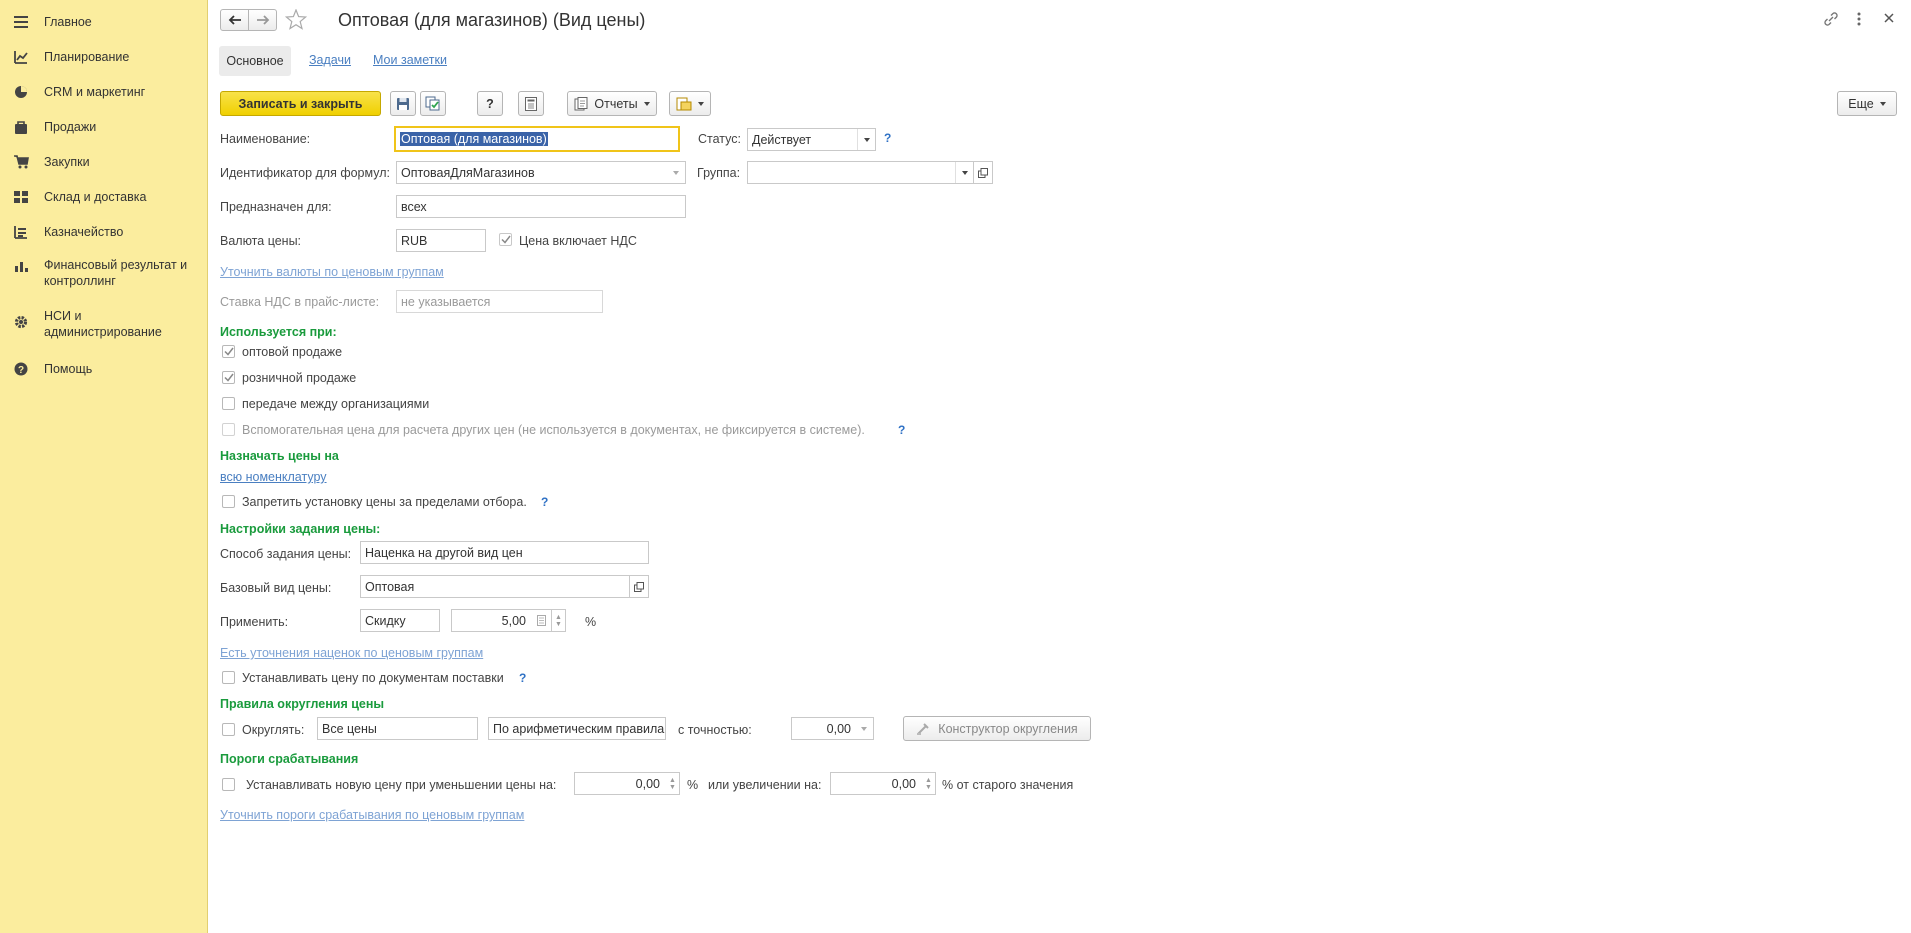 This screenshot has height=933, width=1911. I want to click on vat-rate-label: Ставка НДС в прайс-листе:, so click(300, 302).